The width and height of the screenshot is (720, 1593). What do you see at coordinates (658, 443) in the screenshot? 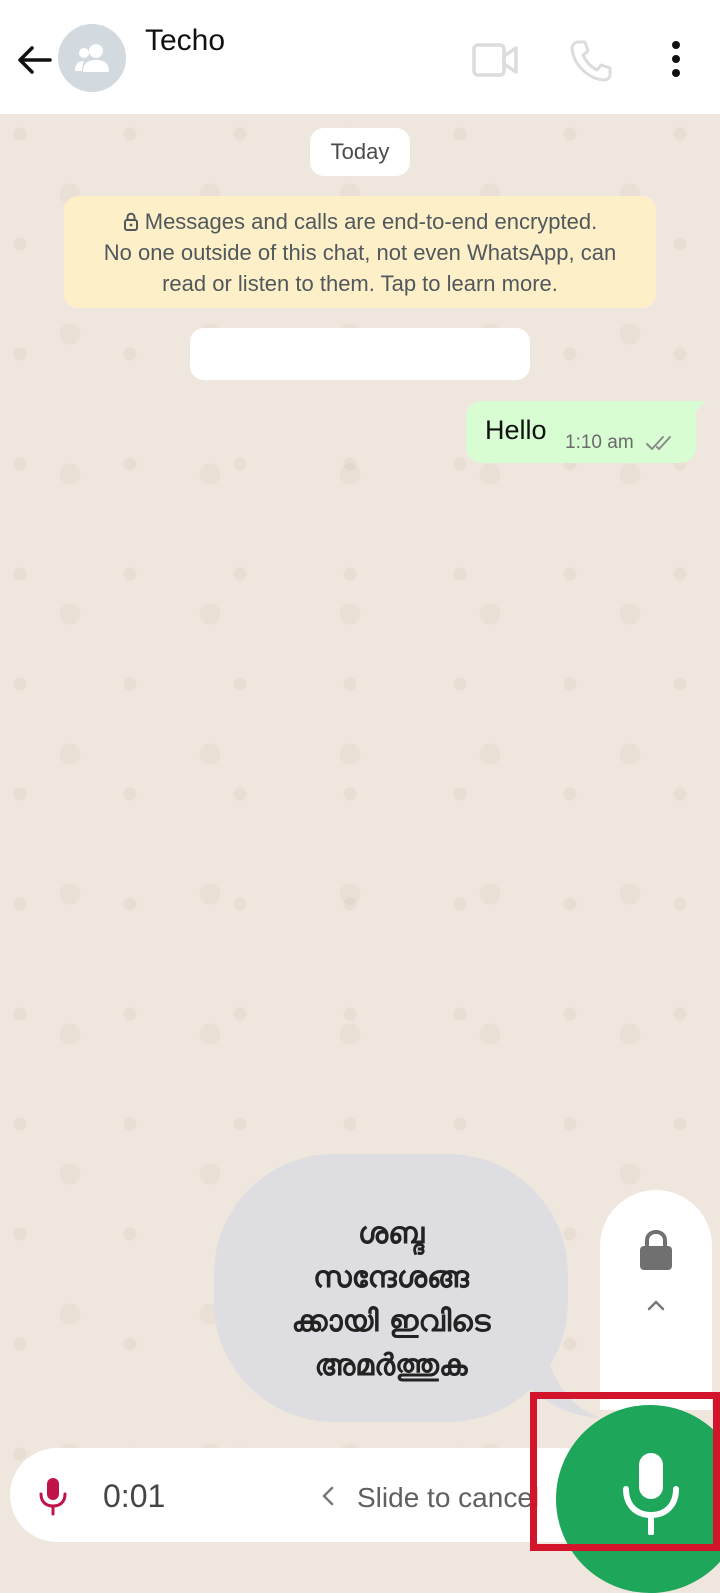
I see `read-ticks-icon` at bounding box center [658, 443].